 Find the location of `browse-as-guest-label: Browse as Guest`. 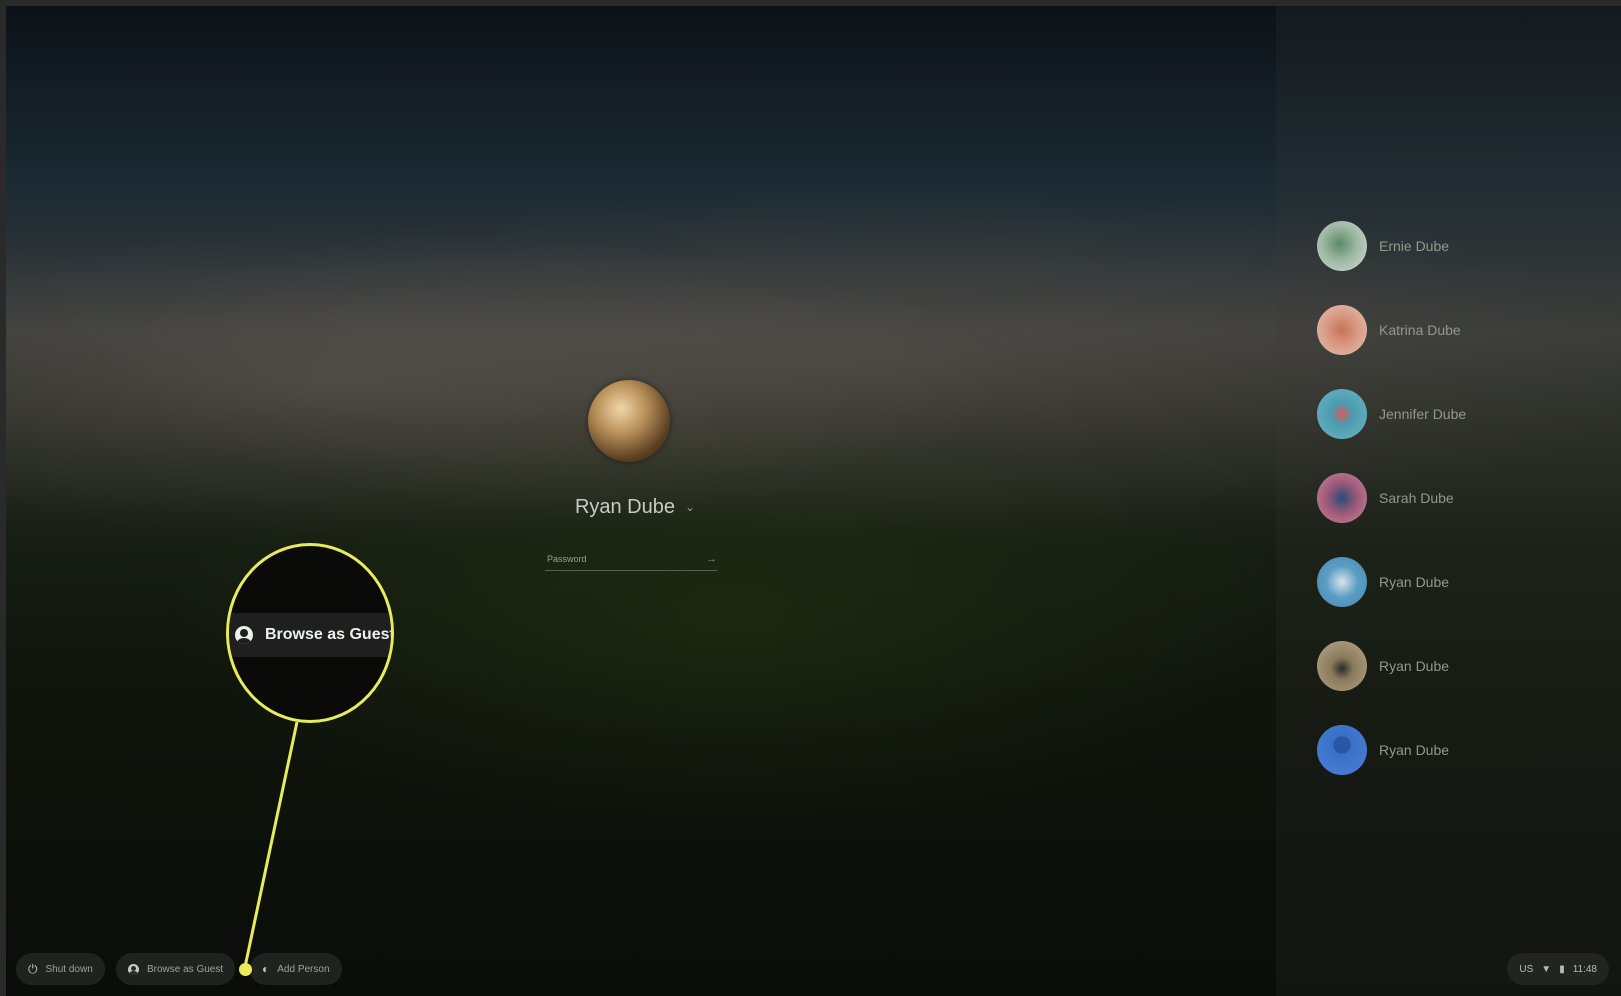

browse-as-guest-label: Browse as Guest is located at coordinates (185, 969).